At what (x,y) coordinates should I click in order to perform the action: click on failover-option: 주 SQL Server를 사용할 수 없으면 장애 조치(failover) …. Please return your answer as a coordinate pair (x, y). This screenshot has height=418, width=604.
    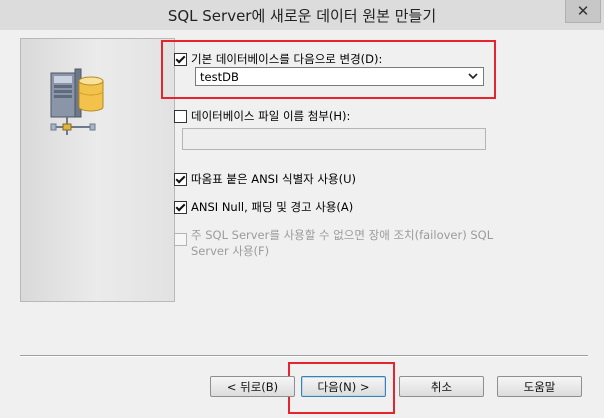
    Looking at the image, I should click on (333, 243).